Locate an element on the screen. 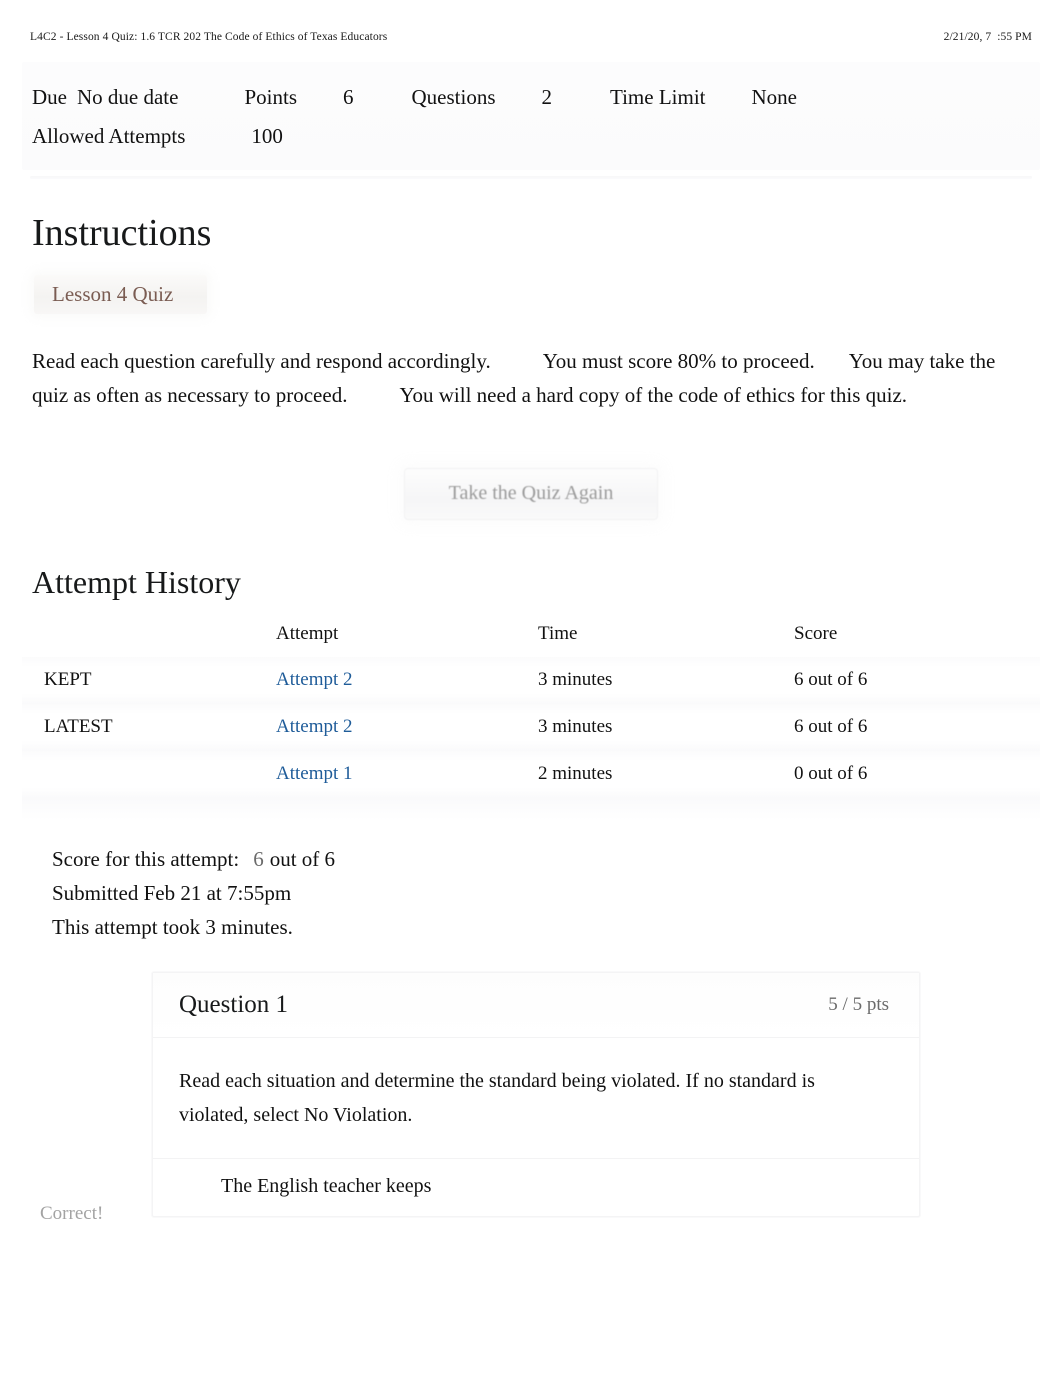  time-limit-label: Time Limit is located at coordinates (658, 97).